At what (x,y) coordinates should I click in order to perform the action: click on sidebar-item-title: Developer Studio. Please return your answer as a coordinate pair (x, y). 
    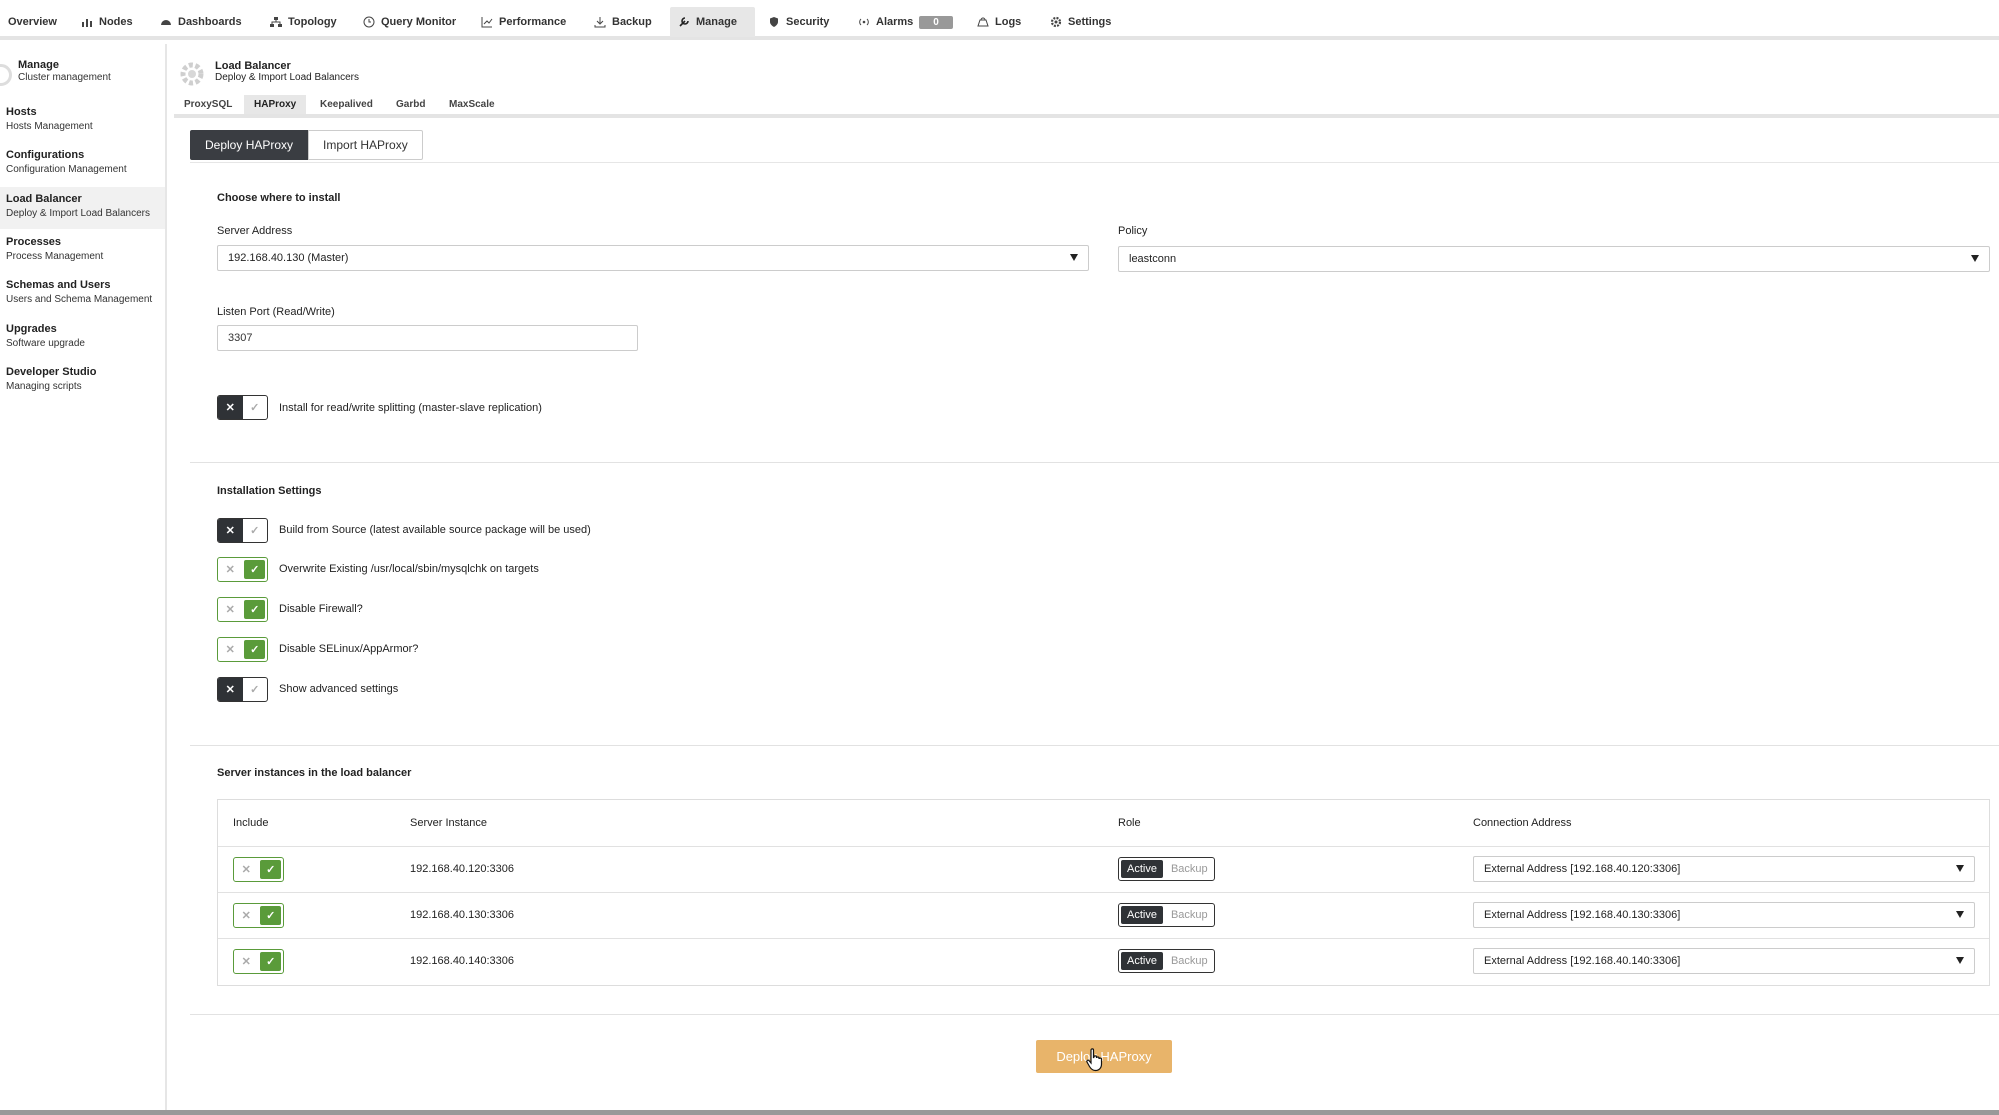
    Looking at the image, I should click on (51, 372).